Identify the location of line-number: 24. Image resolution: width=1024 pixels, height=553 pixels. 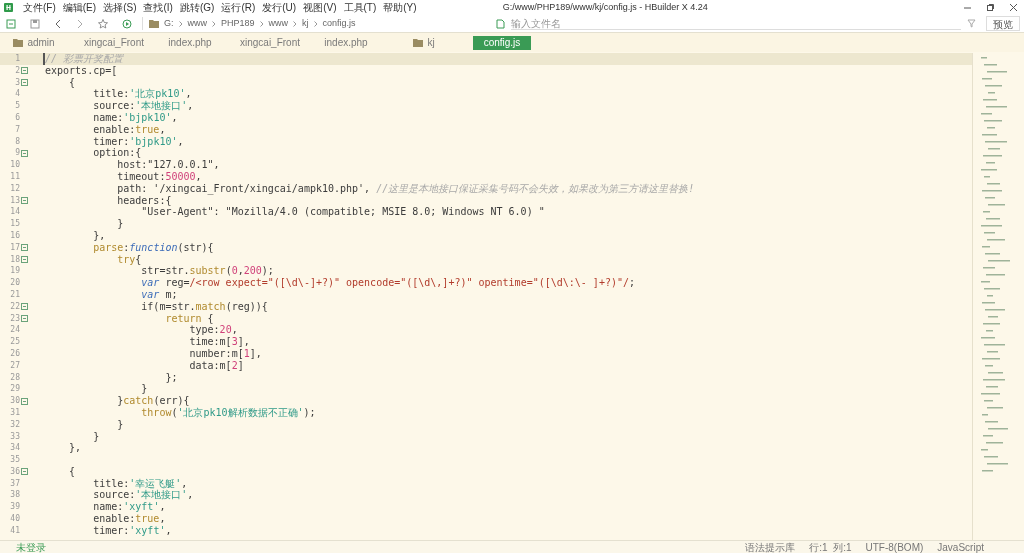
(14, 330).